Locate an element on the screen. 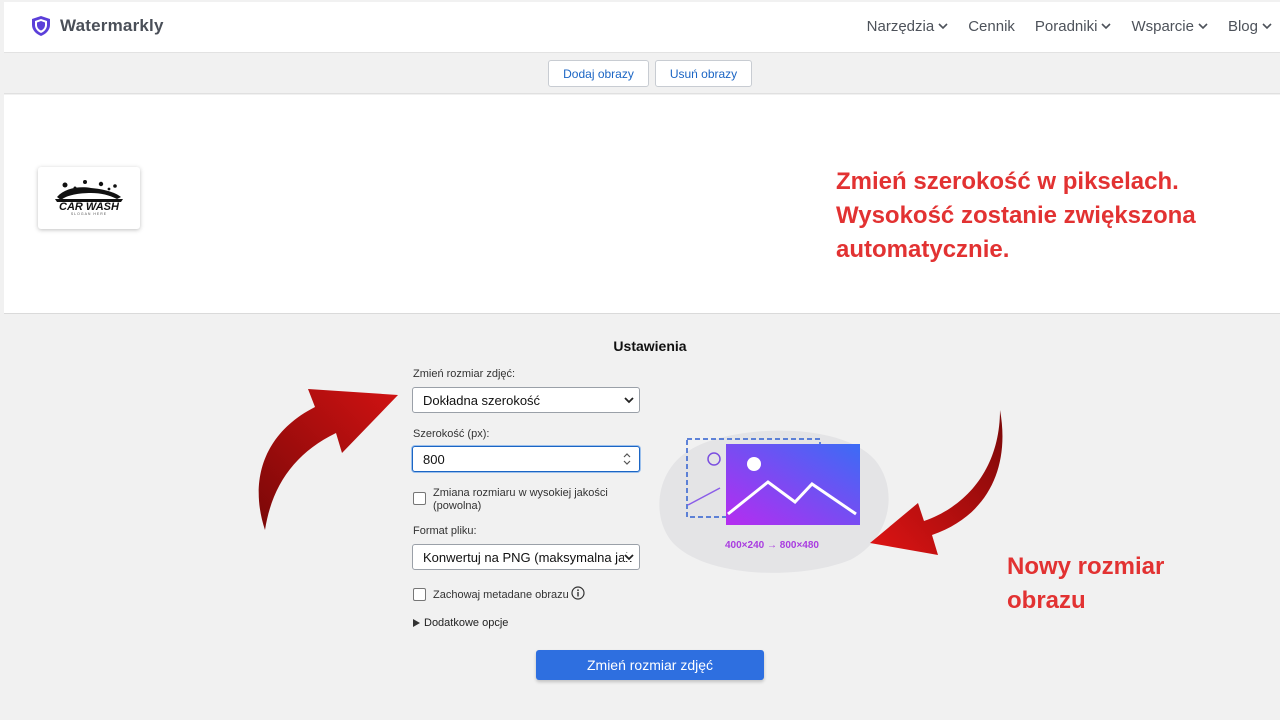 This screenshot has height=720, width=1280. resize-mode-label: Zmień rozmiar zdjęć: is located at coordinates (464, 374).